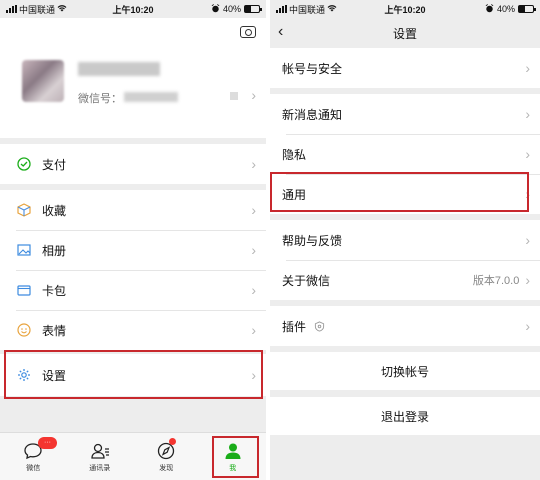 The image size is (540, 480). Describe the element at coordinates (24, 164) in the screenshot. I see `pay-icon` at that location.